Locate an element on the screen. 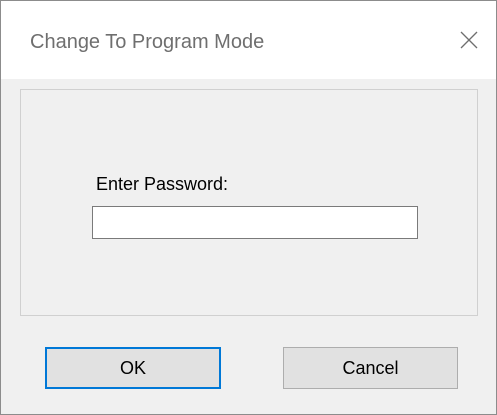 This screenshot has height=415, width=497. cancel-button: Cancel is located at coordinates (370, 368).